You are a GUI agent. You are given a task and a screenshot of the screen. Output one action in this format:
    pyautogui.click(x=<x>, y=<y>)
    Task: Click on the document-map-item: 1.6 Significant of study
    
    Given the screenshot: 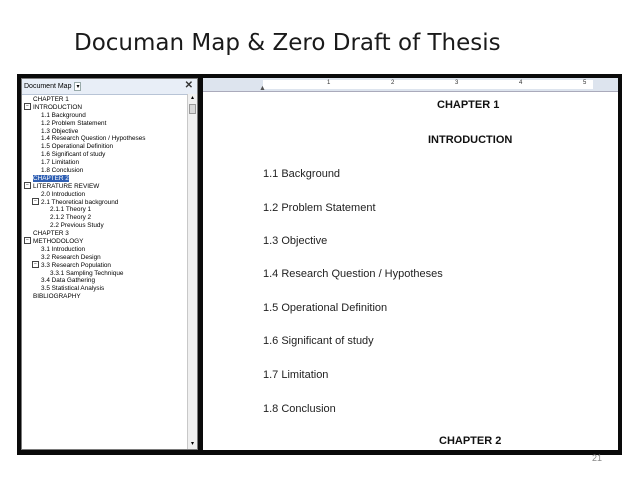 What is the action you would take?
    pyautogui.click(x=102, y=155)
    